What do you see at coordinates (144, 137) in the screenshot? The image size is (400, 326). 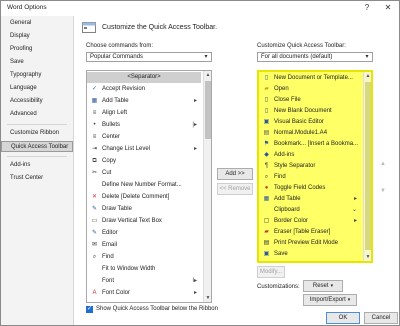 I see `list-item: ≡ Center` at bounding box center [144, 137].